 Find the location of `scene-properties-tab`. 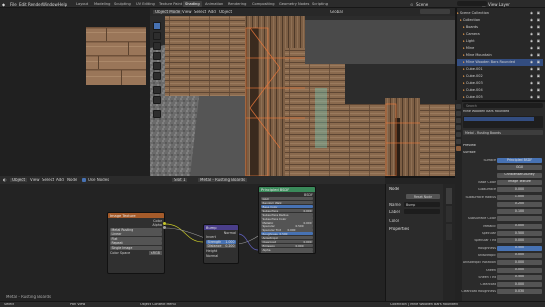

scene-properties-tab is located at coordinates (458, 127).